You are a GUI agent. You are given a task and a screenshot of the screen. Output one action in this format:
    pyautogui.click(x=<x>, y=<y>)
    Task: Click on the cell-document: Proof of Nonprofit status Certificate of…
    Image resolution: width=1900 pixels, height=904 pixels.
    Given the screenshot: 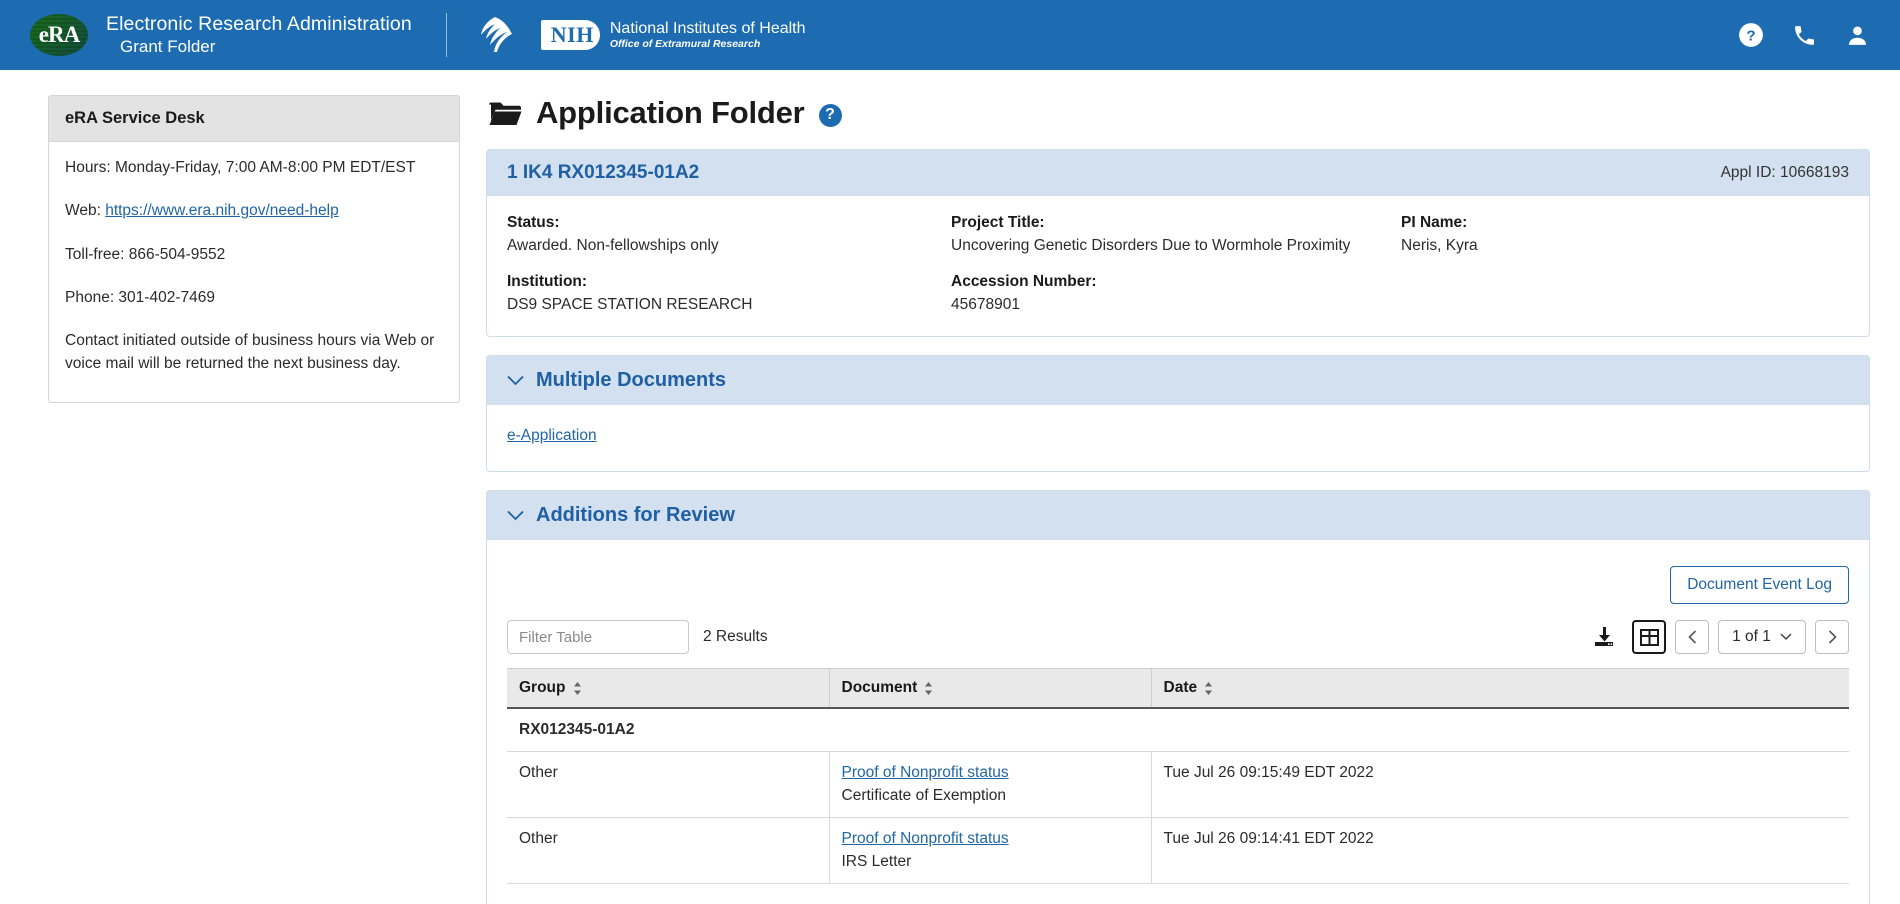 What is the action you would take?
    pyautogui.click(x=990, y=784)
    